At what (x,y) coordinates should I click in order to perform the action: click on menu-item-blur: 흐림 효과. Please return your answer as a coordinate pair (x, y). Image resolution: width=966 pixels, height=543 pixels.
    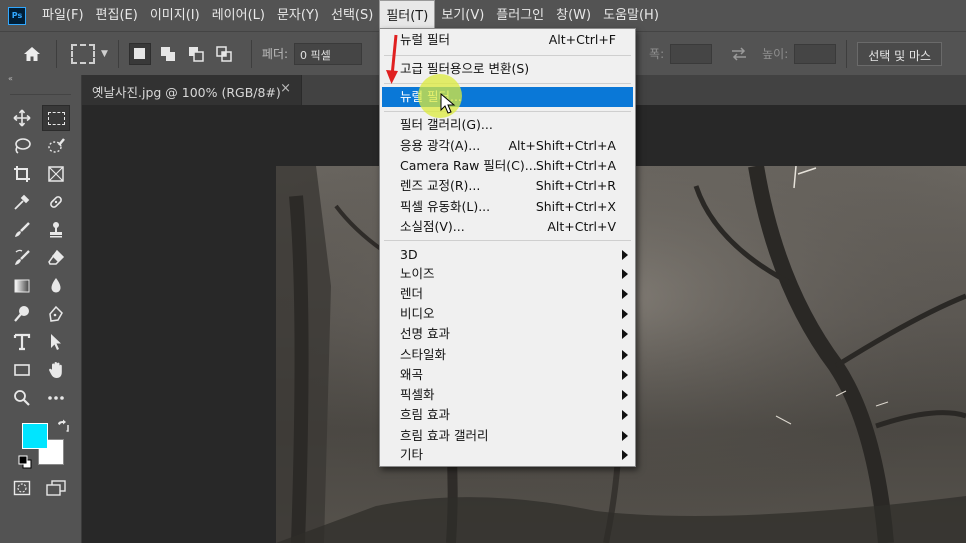
    Looking at the image, I should click on (507, 415).